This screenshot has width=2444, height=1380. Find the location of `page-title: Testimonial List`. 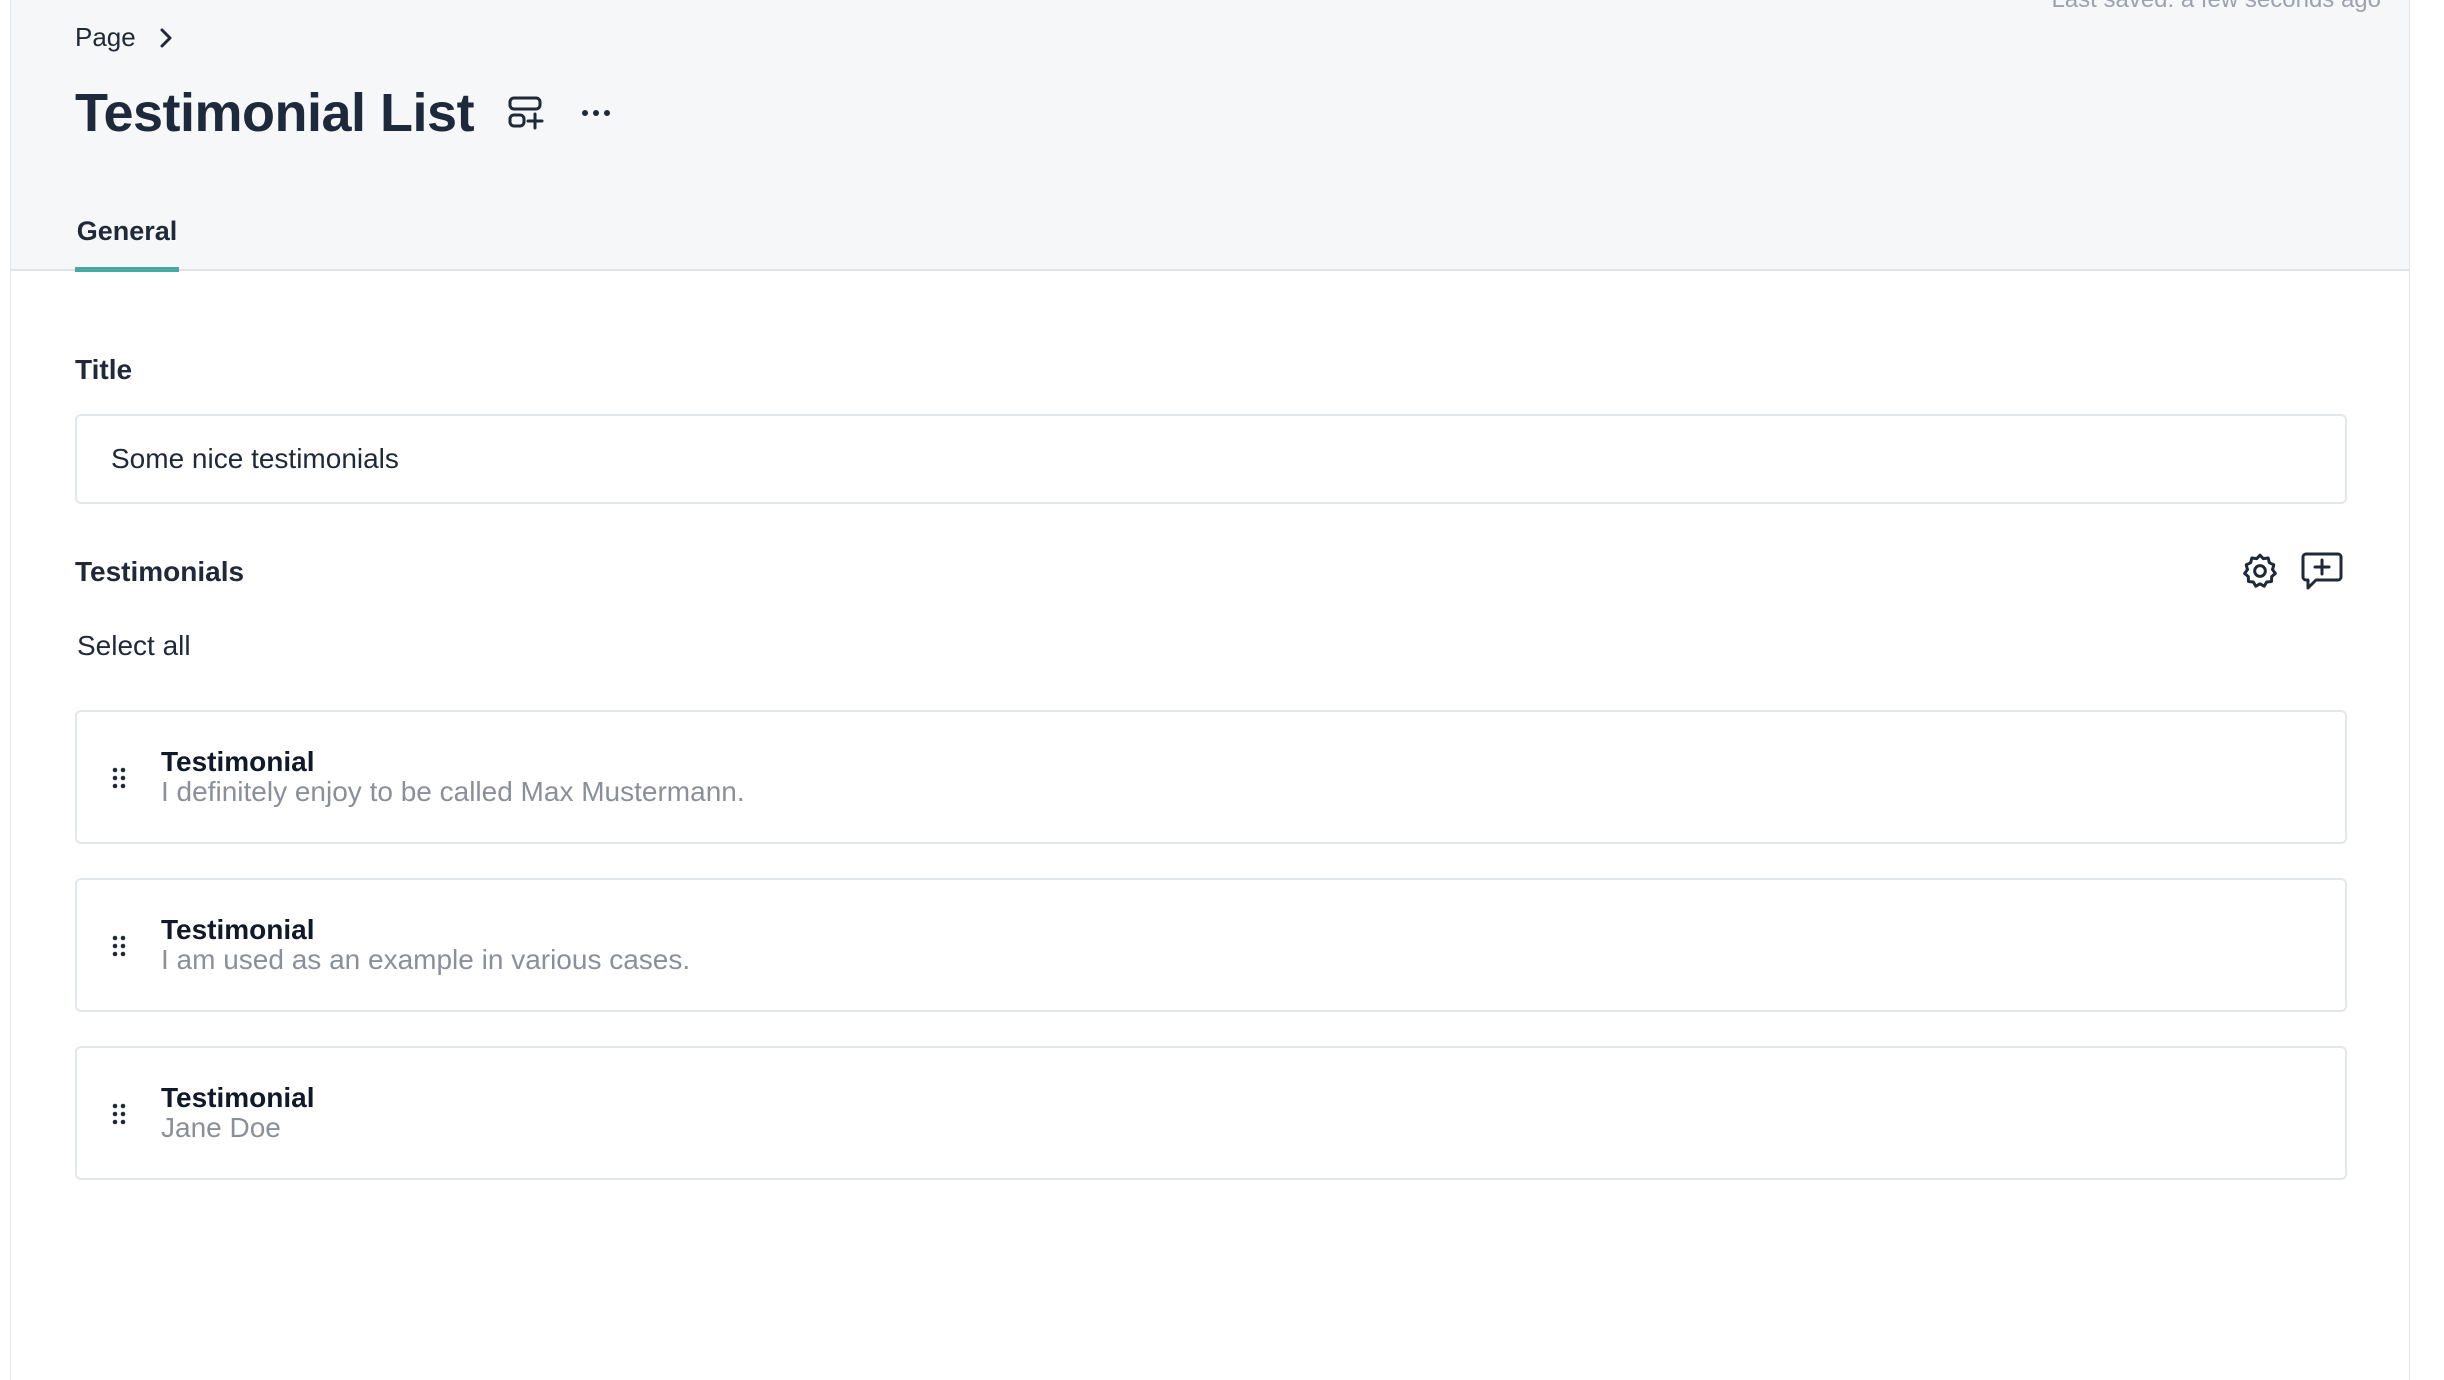

page-title: Testimonial List is located at coordinates (275, 113).